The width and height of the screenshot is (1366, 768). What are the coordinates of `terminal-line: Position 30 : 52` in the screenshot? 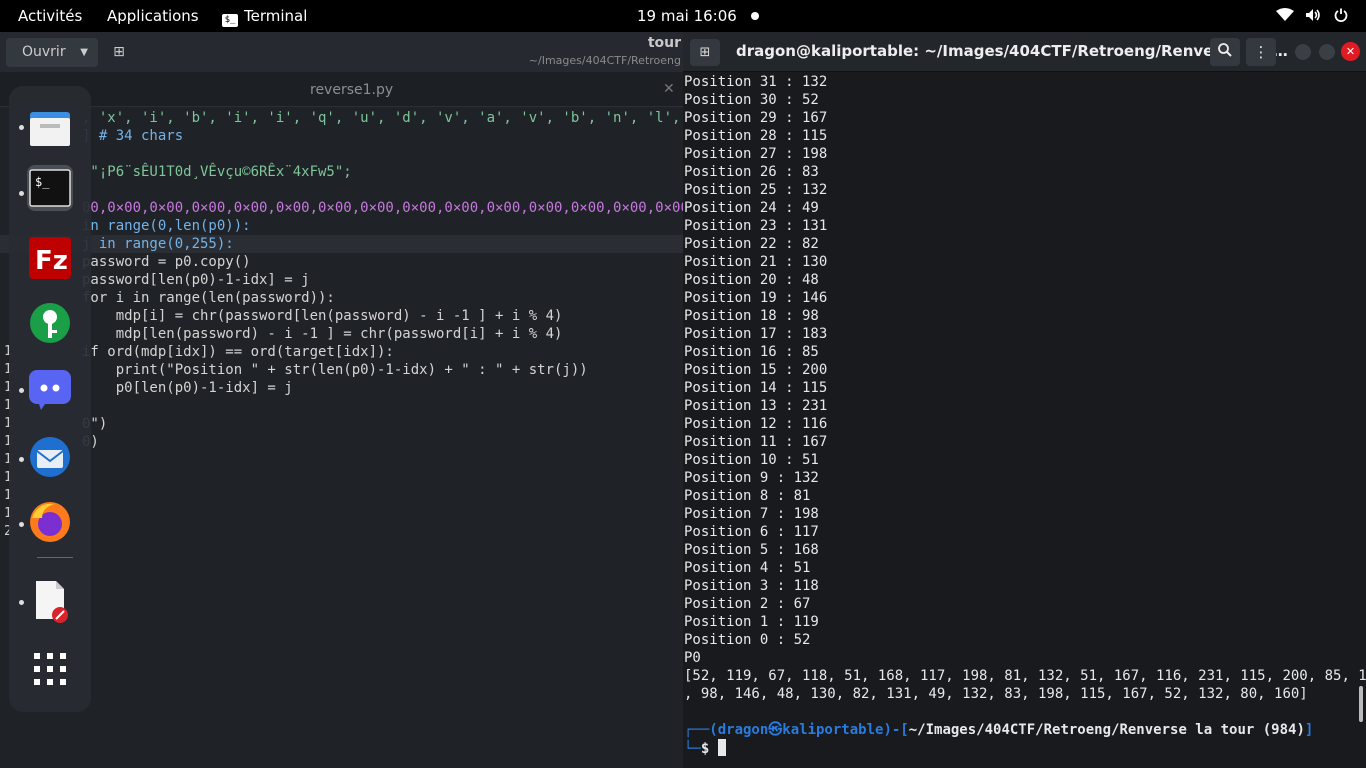 It's located at (751, 100).